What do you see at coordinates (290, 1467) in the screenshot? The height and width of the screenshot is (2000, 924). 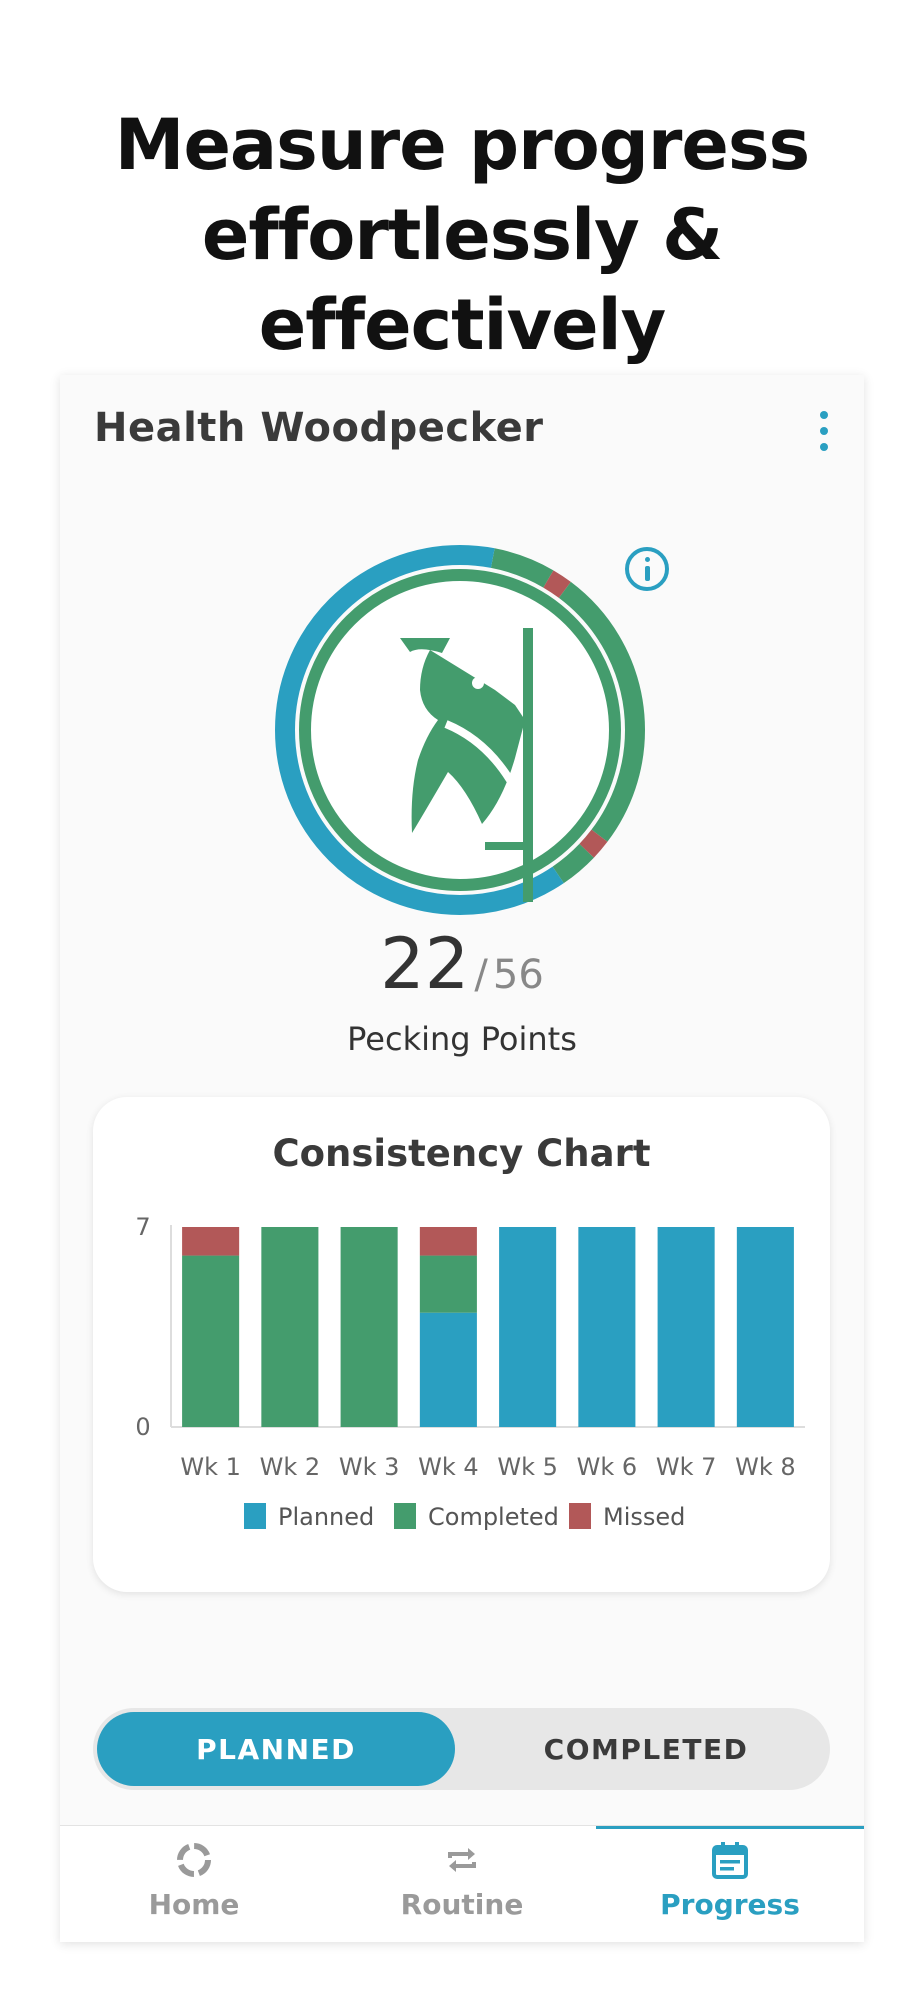 I see `chart-x-tick-label: Wk 2` at bounding box center [290, 1467].